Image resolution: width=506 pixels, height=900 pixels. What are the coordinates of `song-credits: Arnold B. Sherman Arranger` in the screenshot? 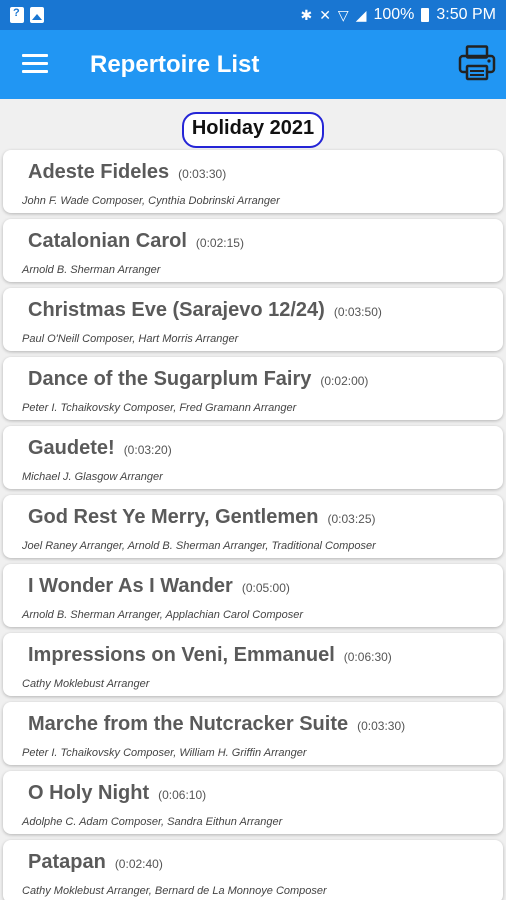 It's located at (91, 270).